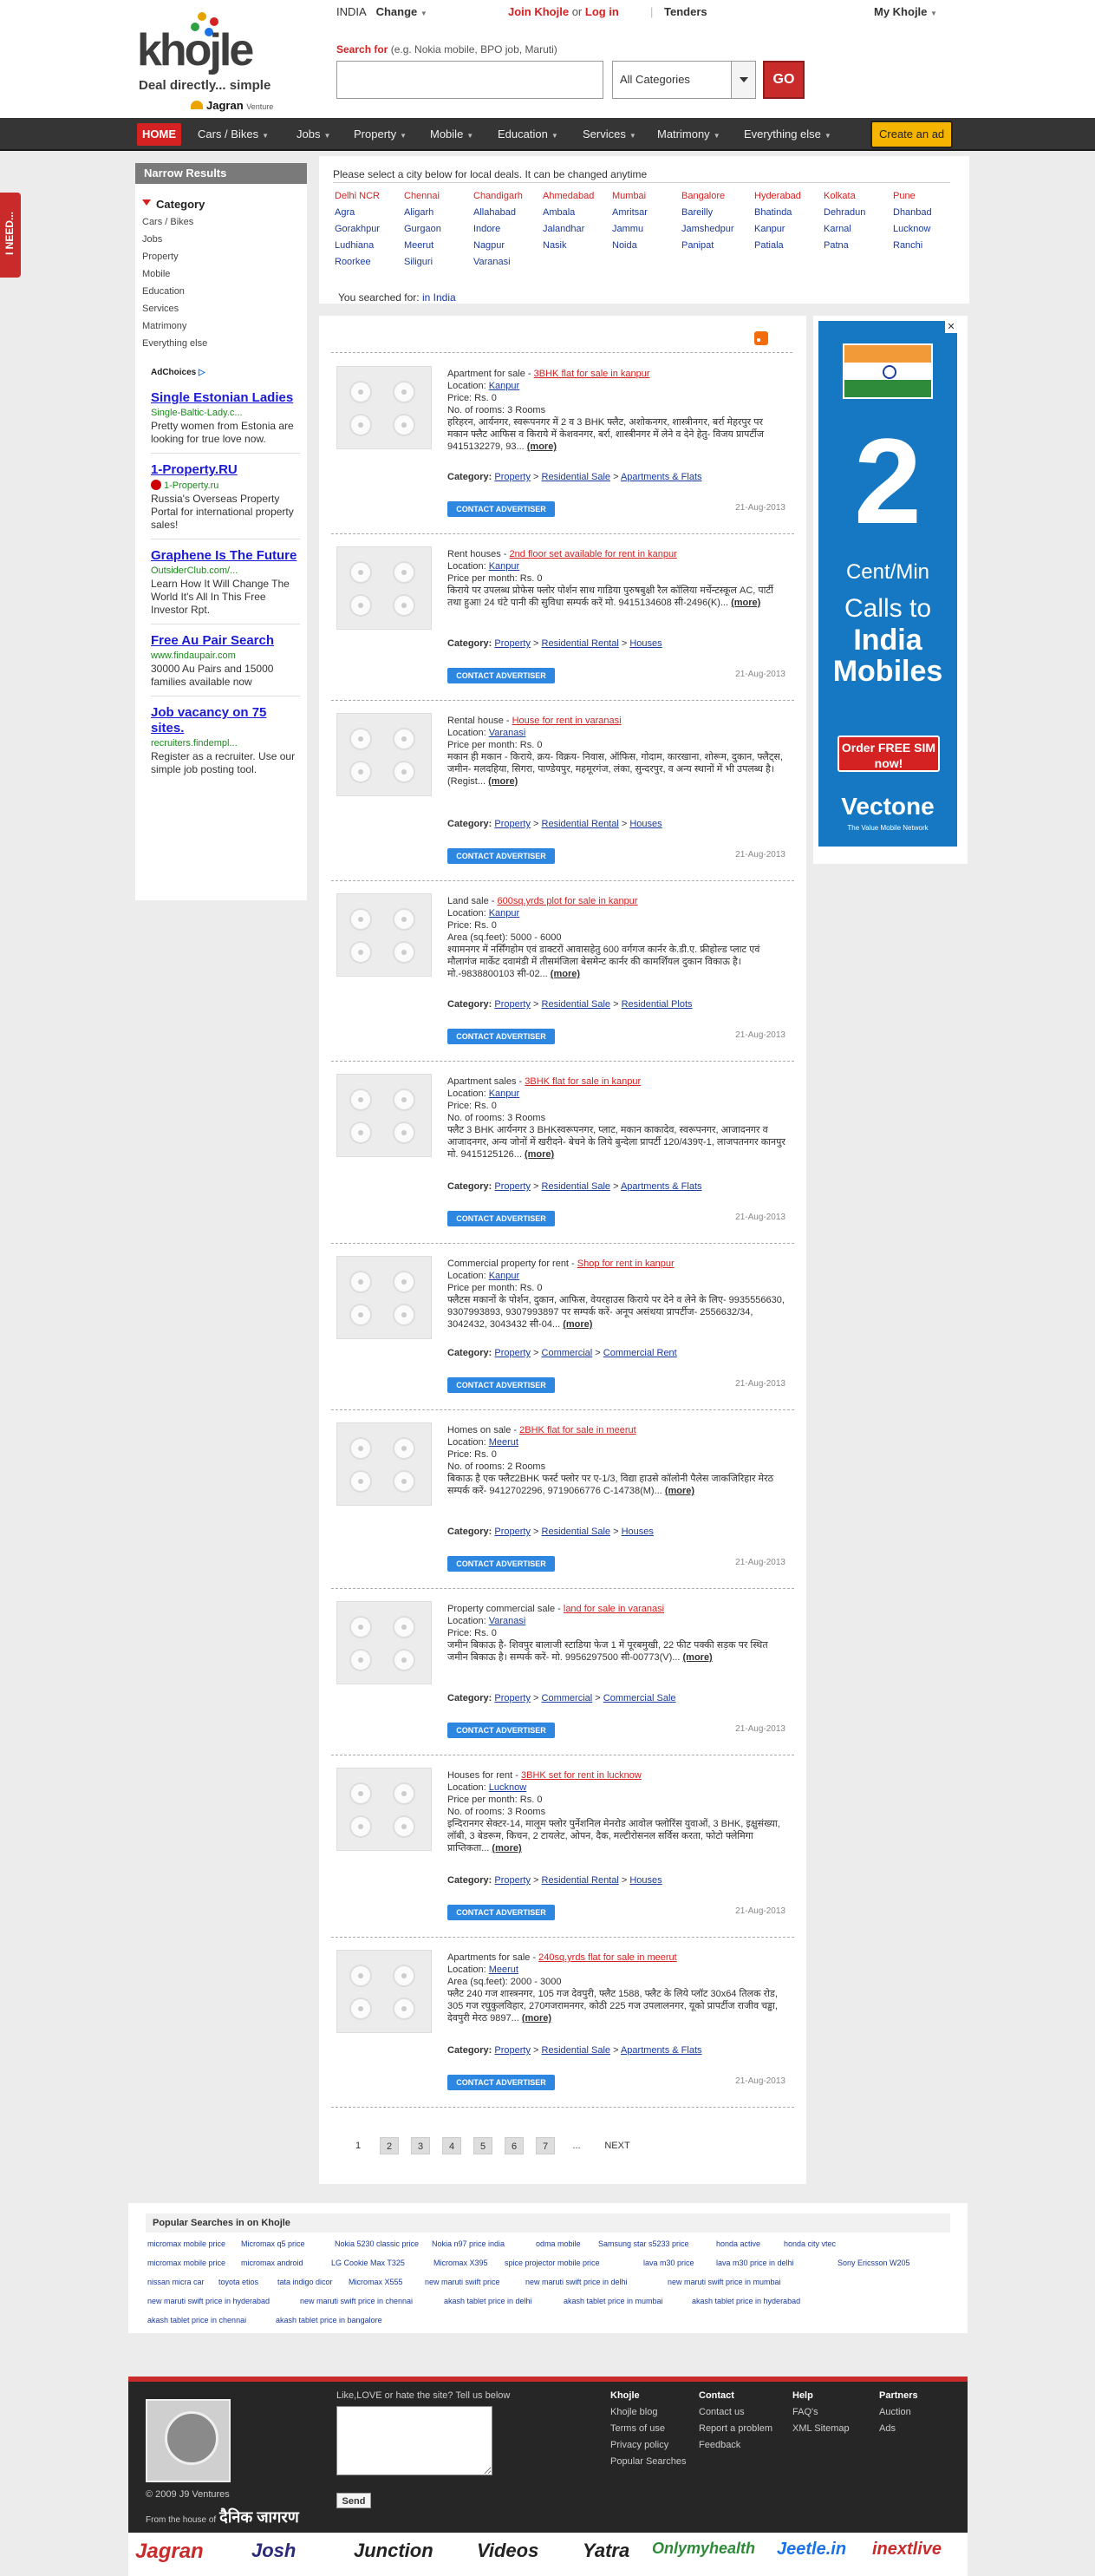 The image size is (1095, 2576). What do you see at coordinates (684, 80) in the screenshot?
I see `category-select: All Categories` at bounding box center [684, 80].